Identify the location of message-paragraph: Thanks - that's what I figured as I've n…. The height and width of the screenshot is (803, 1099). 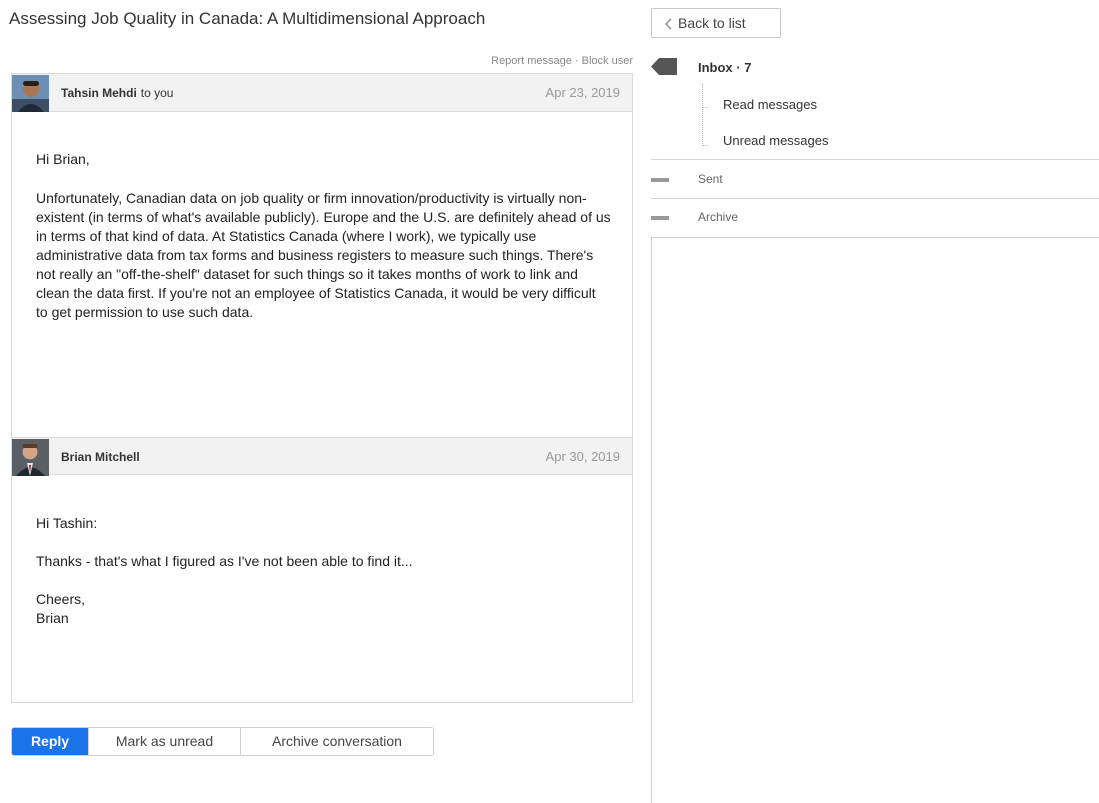
(224, 561).